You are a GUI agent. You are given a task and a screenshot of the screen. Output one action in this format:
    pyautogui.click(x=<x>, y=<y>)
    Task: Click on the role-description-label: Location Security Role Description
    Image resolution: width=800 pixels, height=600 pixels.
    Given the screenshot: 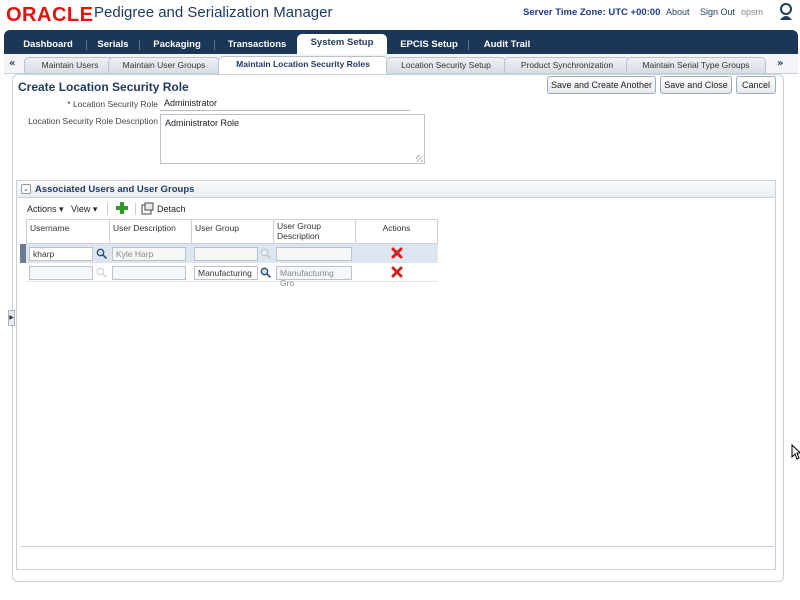 What is the action you would take?
    pyautogui.click(x=93, y=121)
    